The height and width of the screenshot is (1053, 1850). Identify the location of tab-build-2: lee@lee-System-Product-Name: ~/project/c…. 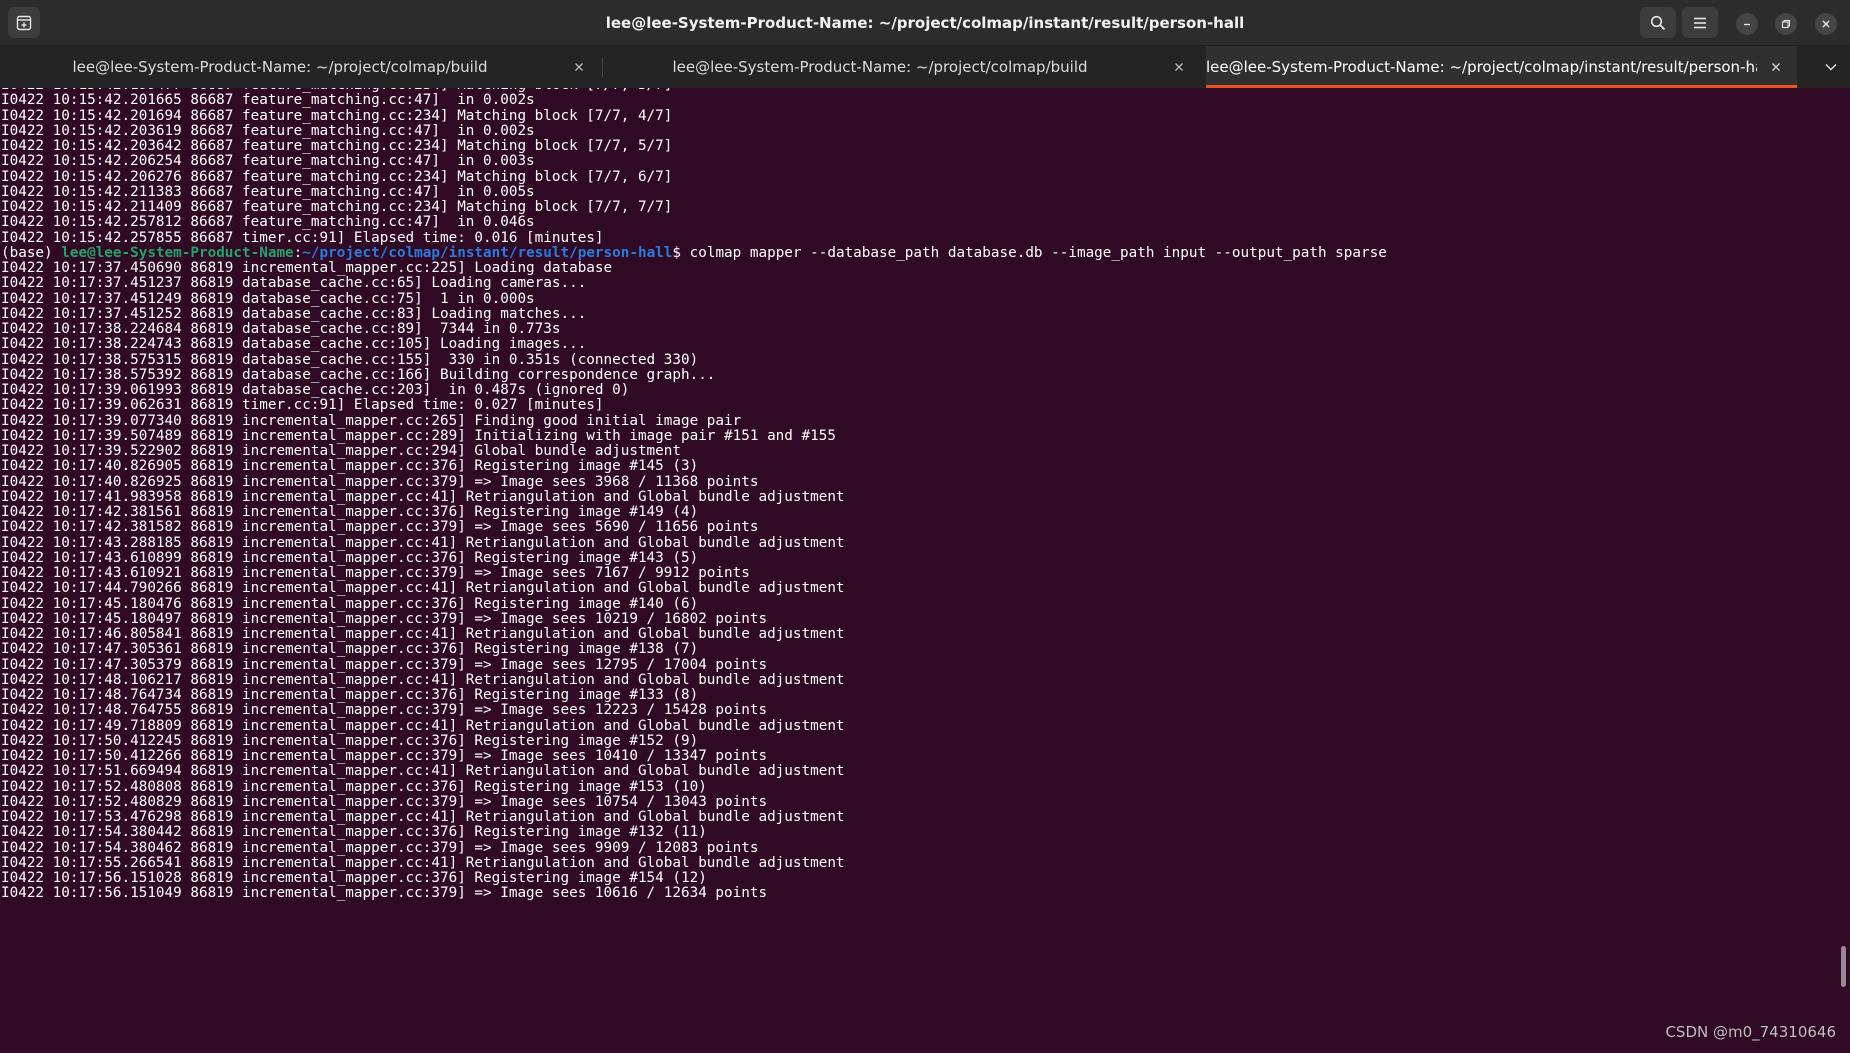
(900, 67).